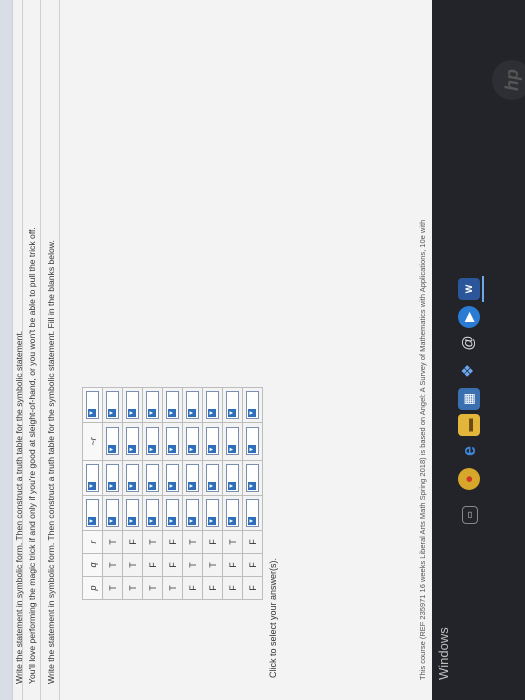 This screenshot has height=700, width=525. What do you see at coordinates (469, 425) in the screenshot?
I see `file-explorer-icon: ▬` at bounding box center [469, 425].